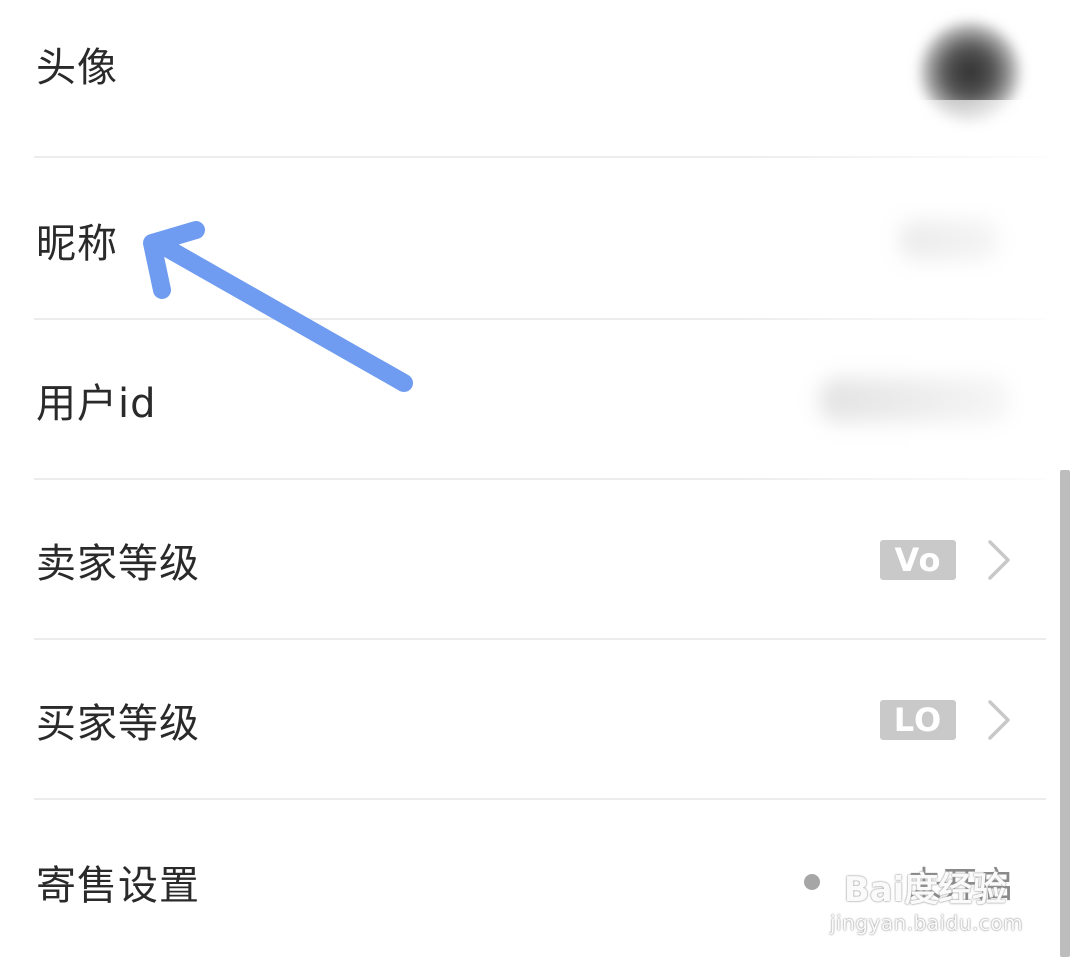  What do you see at coordinates (812, 882) in the screenshot?
I see `status-dot` at bounding box center [812, 882].